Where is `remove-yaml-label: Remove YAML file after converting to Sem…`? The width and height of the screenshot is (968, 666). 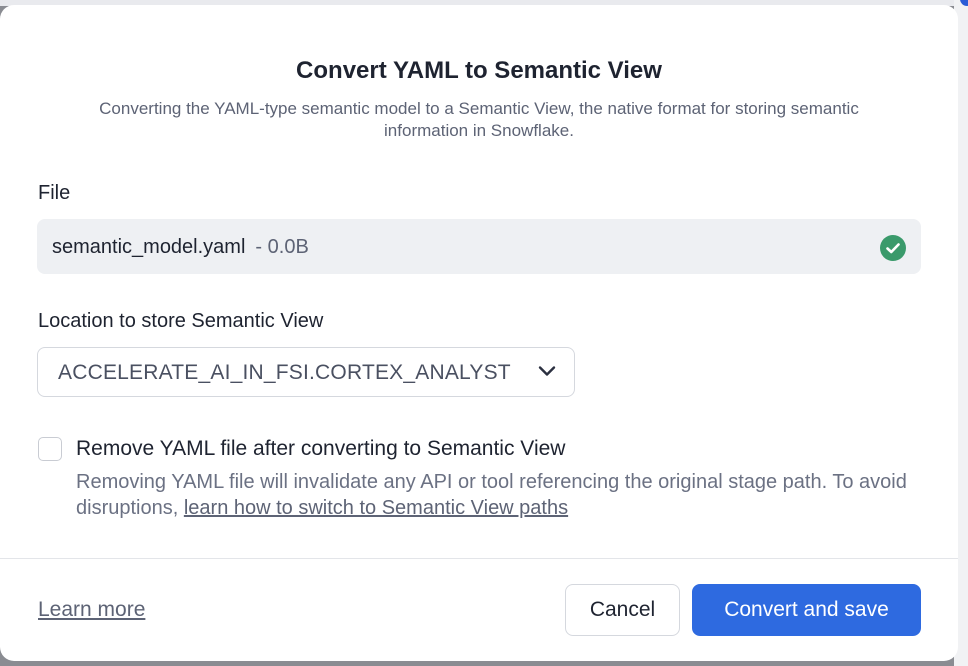 remove-yaml-label: Remove YAML file after converting to Sem… is located at coordinates (320, 449).